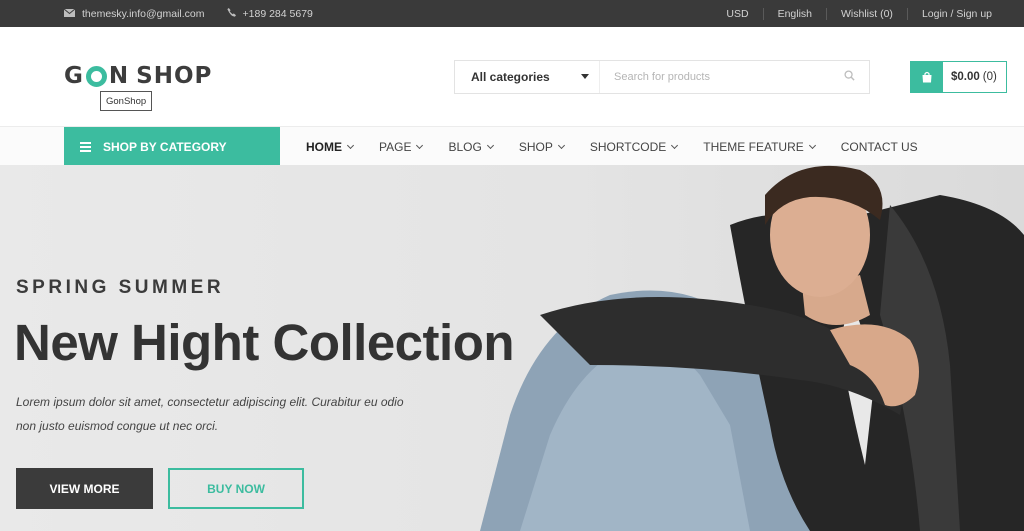 The image size is (1024, 531). I want to click on phone-text: +189 284 5679, so click(277, 13).